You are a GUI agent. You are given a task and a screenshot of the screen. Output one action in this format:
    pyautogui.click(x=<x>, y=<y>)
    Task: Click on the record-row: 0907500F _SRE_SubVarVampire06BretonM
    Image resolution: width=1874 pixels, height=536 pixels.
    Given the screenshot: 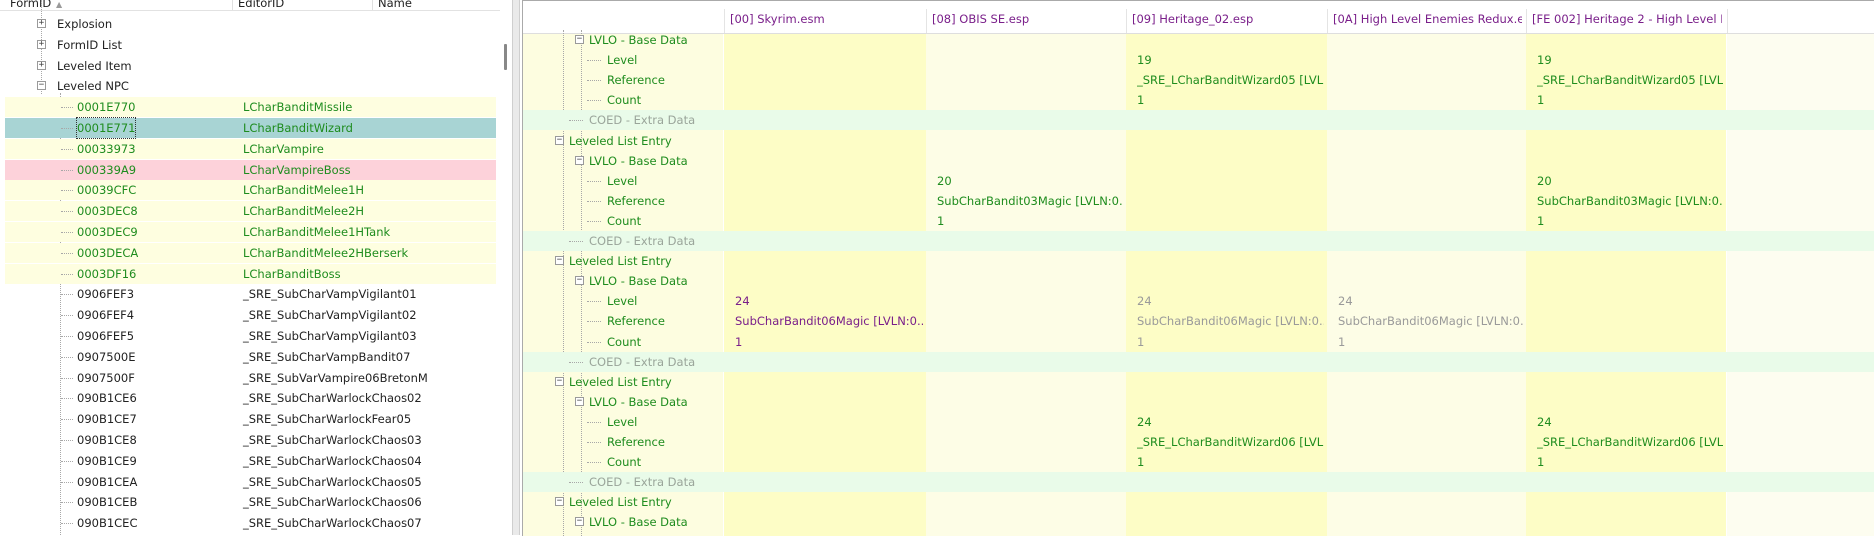 What is the action you would take?
    pyautogui.click(x=250, y=378)
    